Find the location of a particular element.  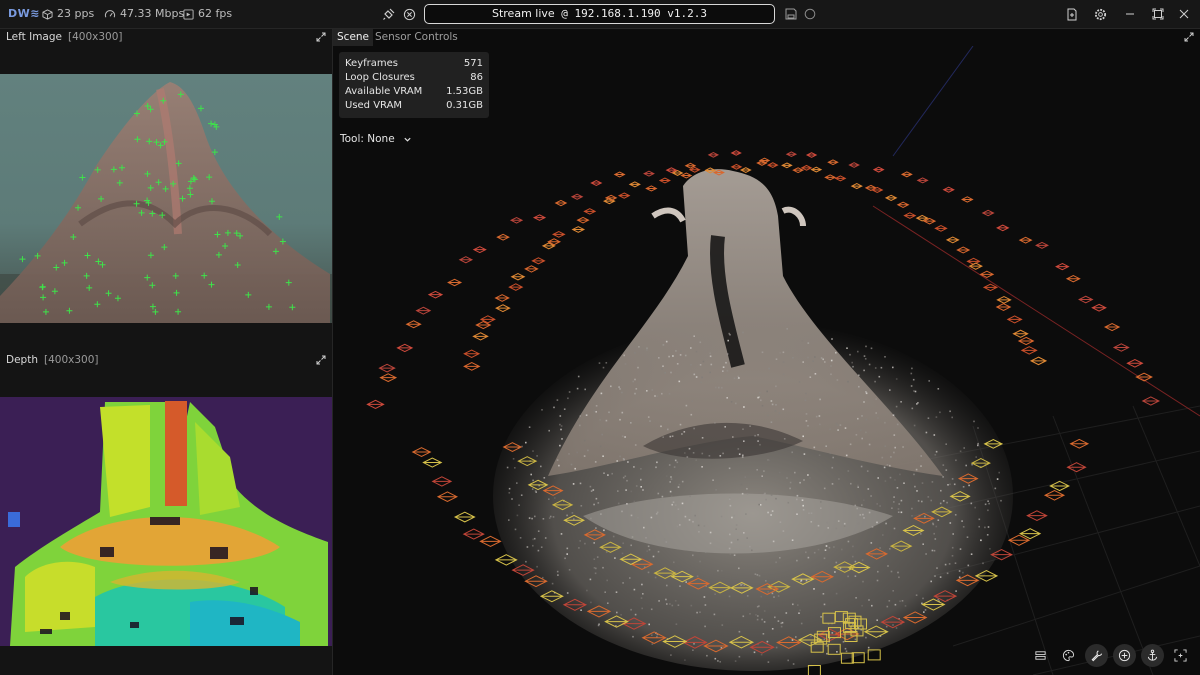

left-image-title: Left Image is located at coordinates (34, 37).